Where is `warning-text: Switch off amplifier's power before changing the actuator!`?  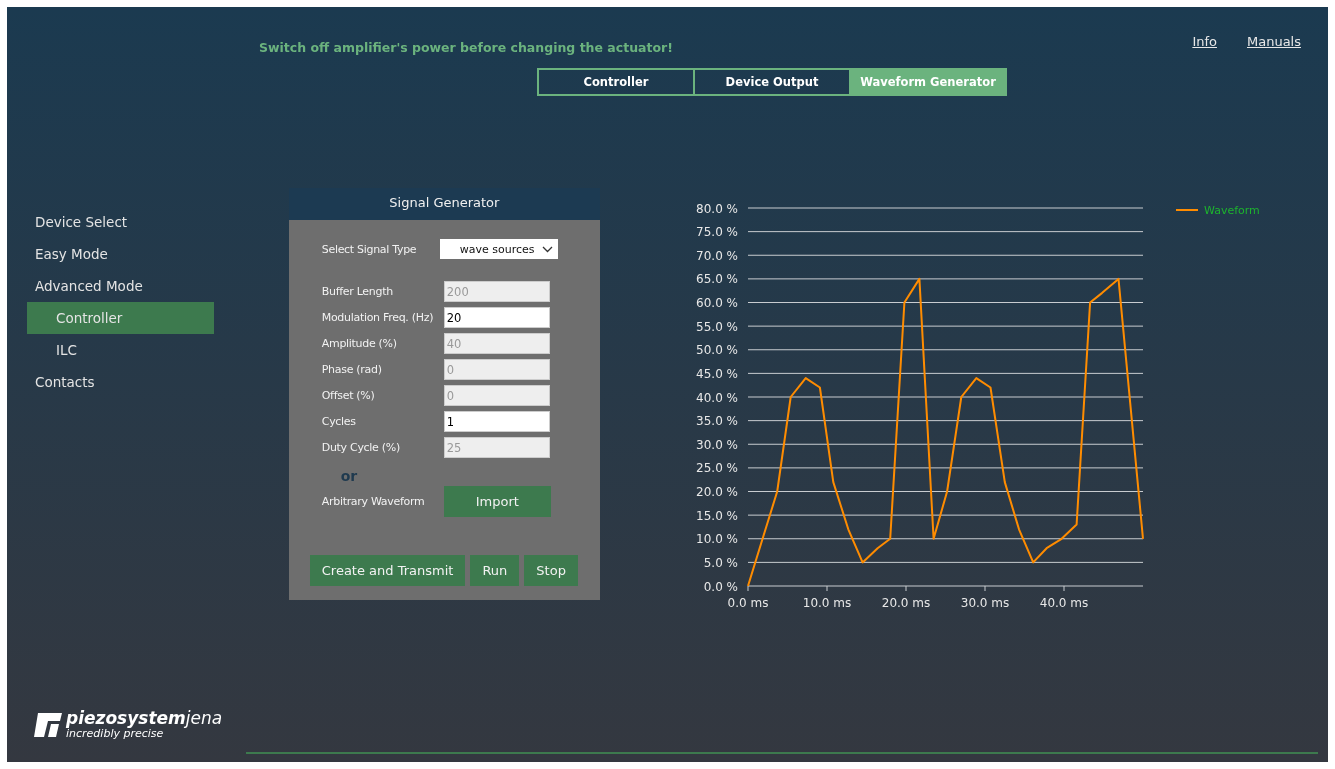
warning-text: Switch off amplifier's power before changing the actuator! is located at coordinates (466, 47).